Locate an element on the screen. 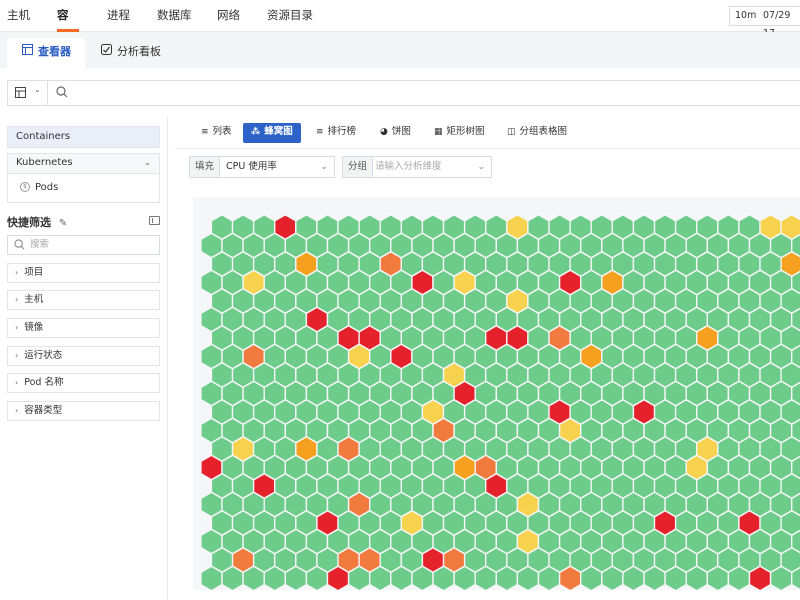 The height and width of the screenshot is (600, 800). filter-label: 主机 is located at coordinates (34, 299).